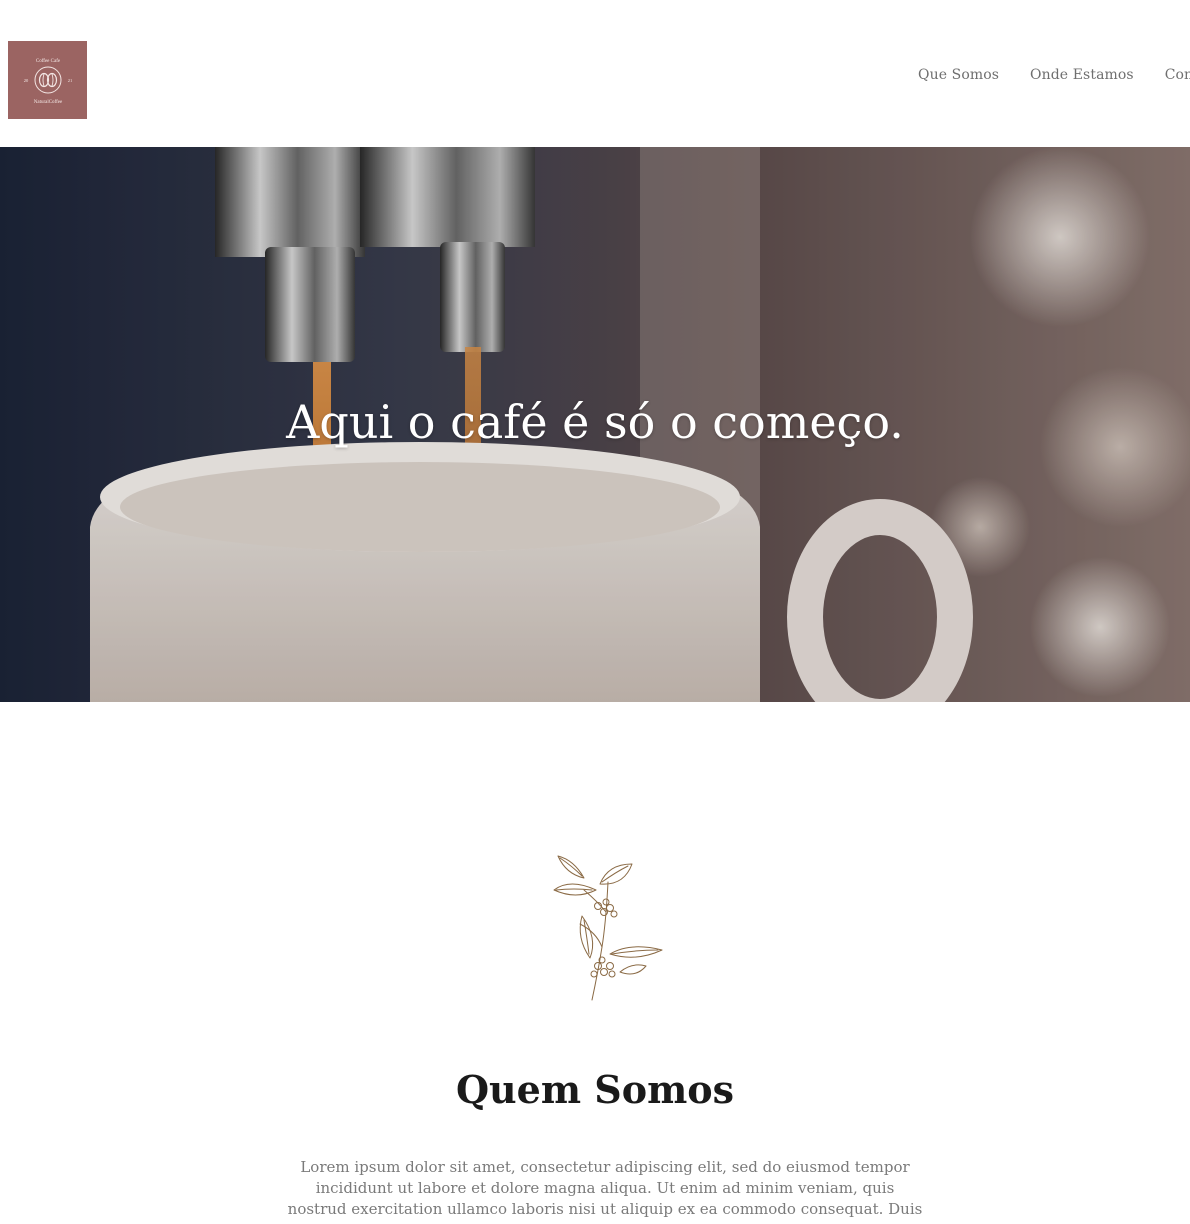 This screenshot has height=1224, width=1190. What do you see at coordinates (608, 928) in the screenshot?
I see `coffee-branch-illustration` at bounding box center [608, 928].